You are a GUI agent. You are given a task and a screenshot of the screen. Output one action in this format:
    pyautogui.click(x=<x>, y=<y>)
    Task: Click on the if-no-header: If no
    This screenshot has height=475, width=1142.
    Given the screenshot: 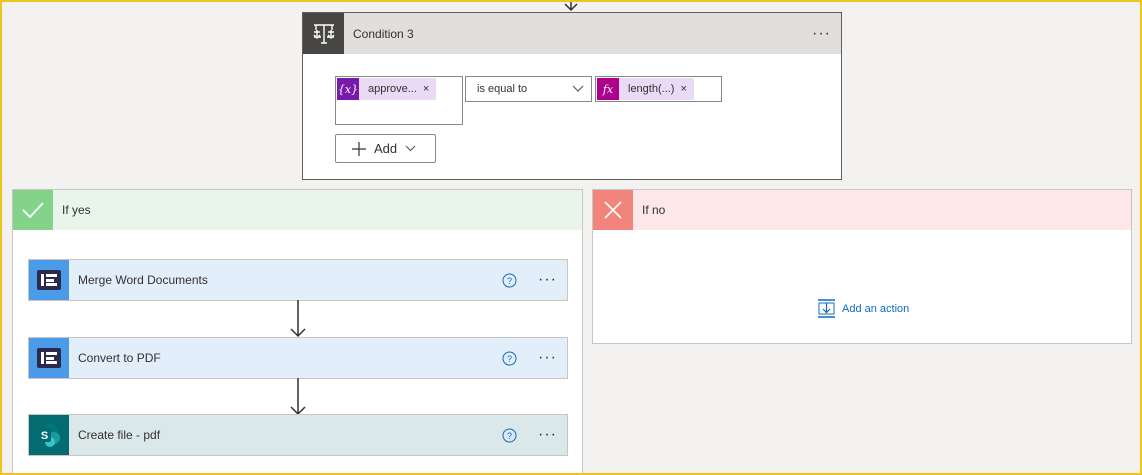 What is the action you would take?
    pyautogui.click(x=862, y=210)
    